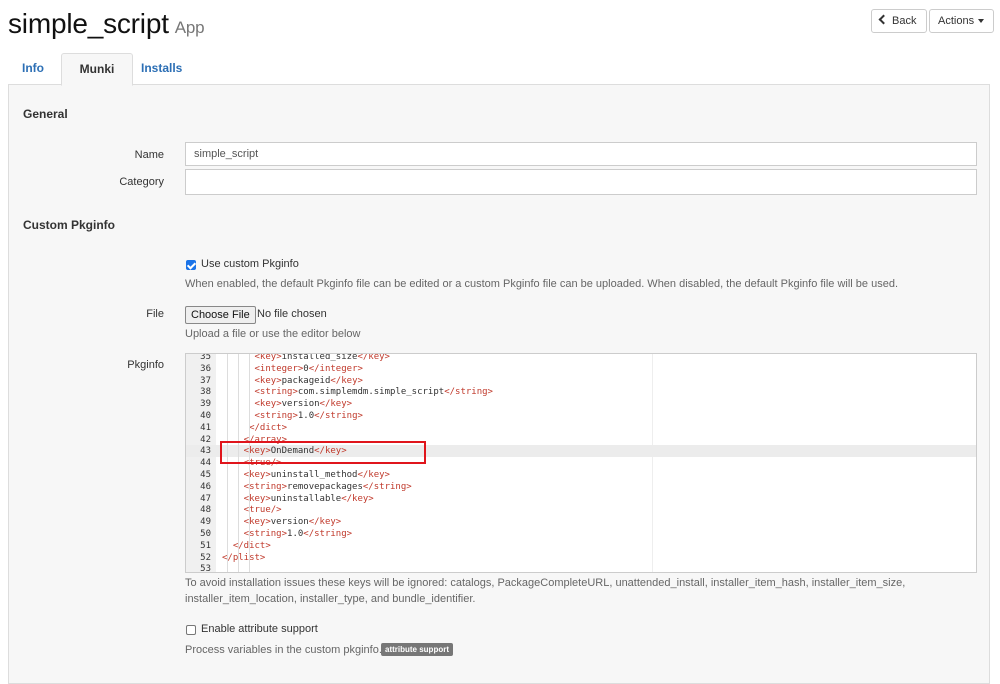 The image size is (1000, 684). I want to click on code-text: <key>packageid</key>, so click(308, 380).